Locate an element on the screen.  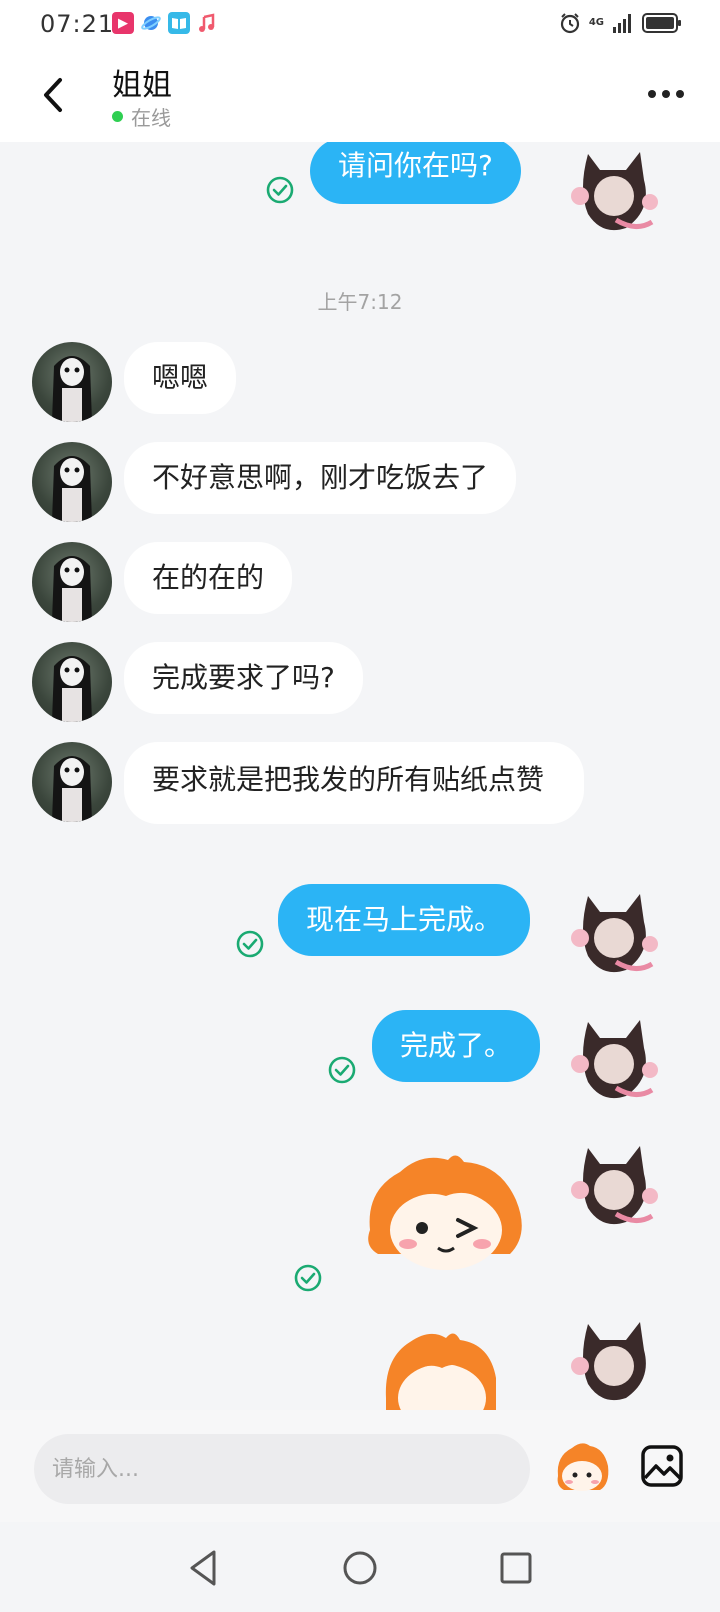
online-status-text: 在线 is located at coordinates (151, 118).